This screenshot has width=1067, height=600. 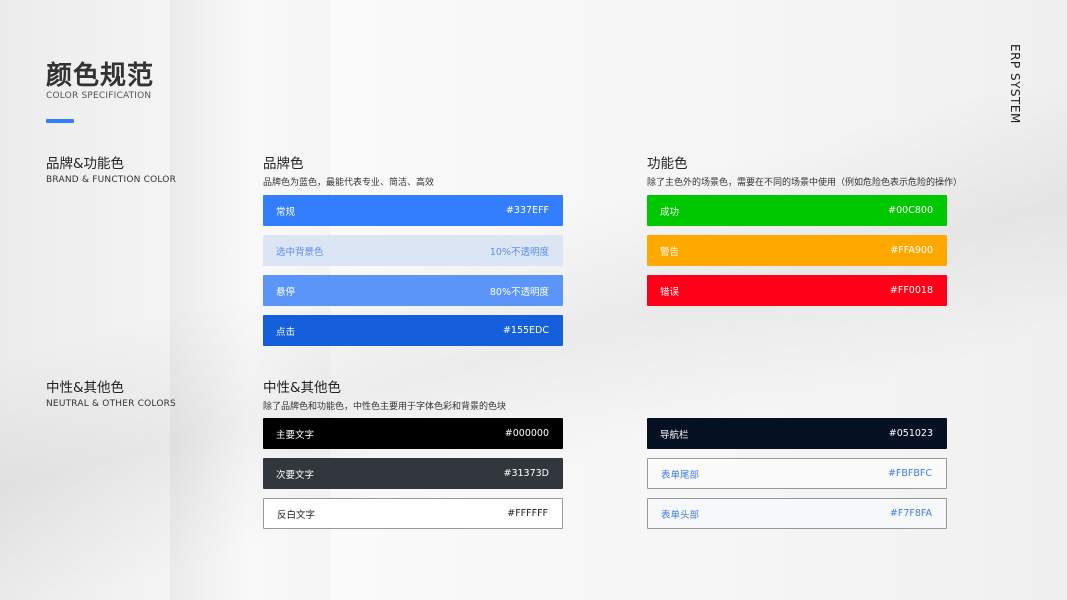 What do you see at coordinates (296, 515) in the screenshot?
I see `swatch-label: 反白文字` at bounding box center [296, 515].